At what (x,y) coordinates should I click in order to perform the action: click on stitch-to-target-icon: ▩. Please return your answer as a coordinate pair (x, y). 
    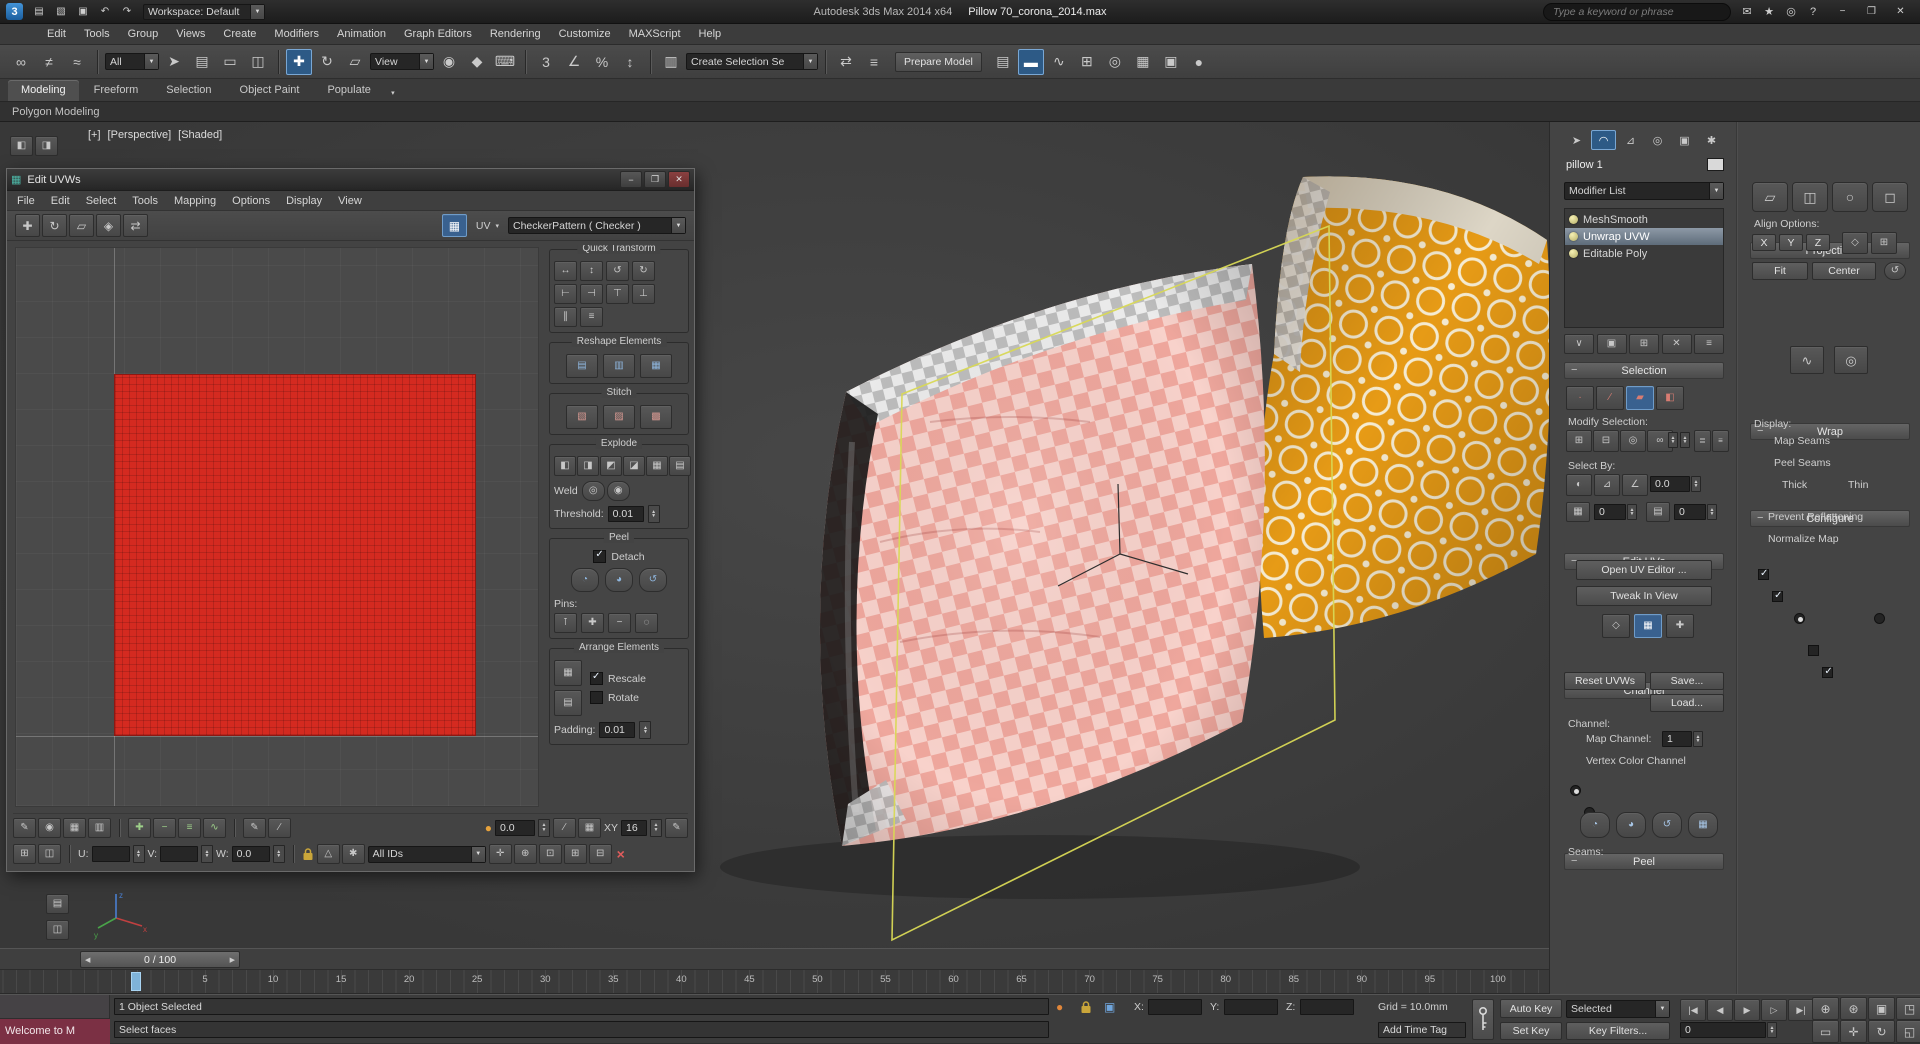
    Looking at the image, I should click on (656, 417).